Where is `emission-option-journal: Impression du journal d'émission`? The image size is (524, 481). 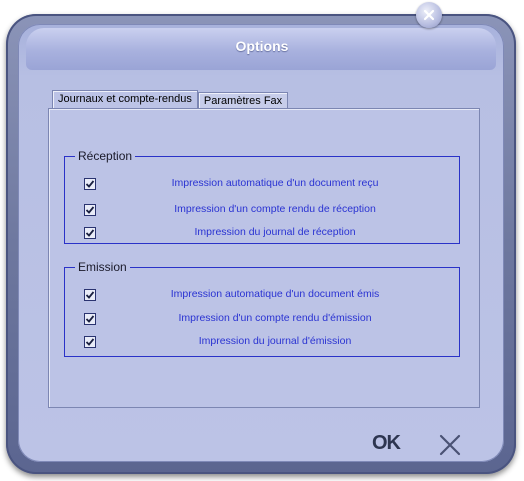 emission-option-journal: Impression du journal d'émission is located at coordinates (262, 343).